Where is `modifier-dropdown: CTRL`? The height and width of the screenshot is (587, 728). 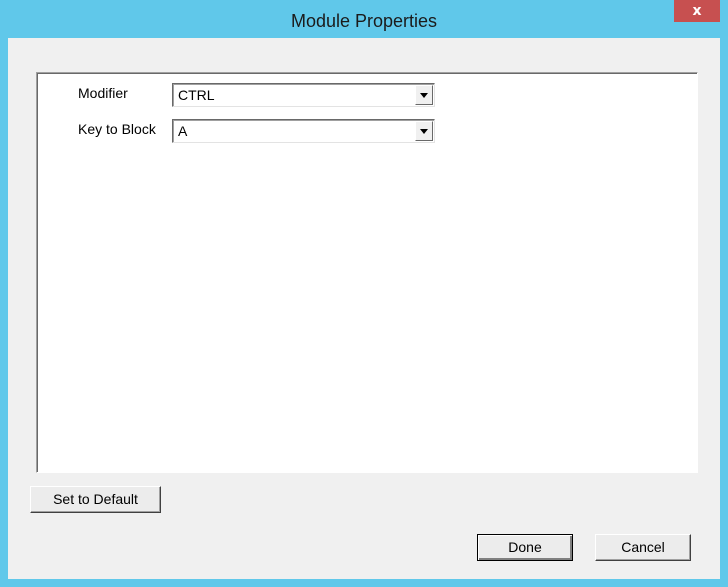 modifier-dropdown: CTRL is located at coordinates (303, 95).